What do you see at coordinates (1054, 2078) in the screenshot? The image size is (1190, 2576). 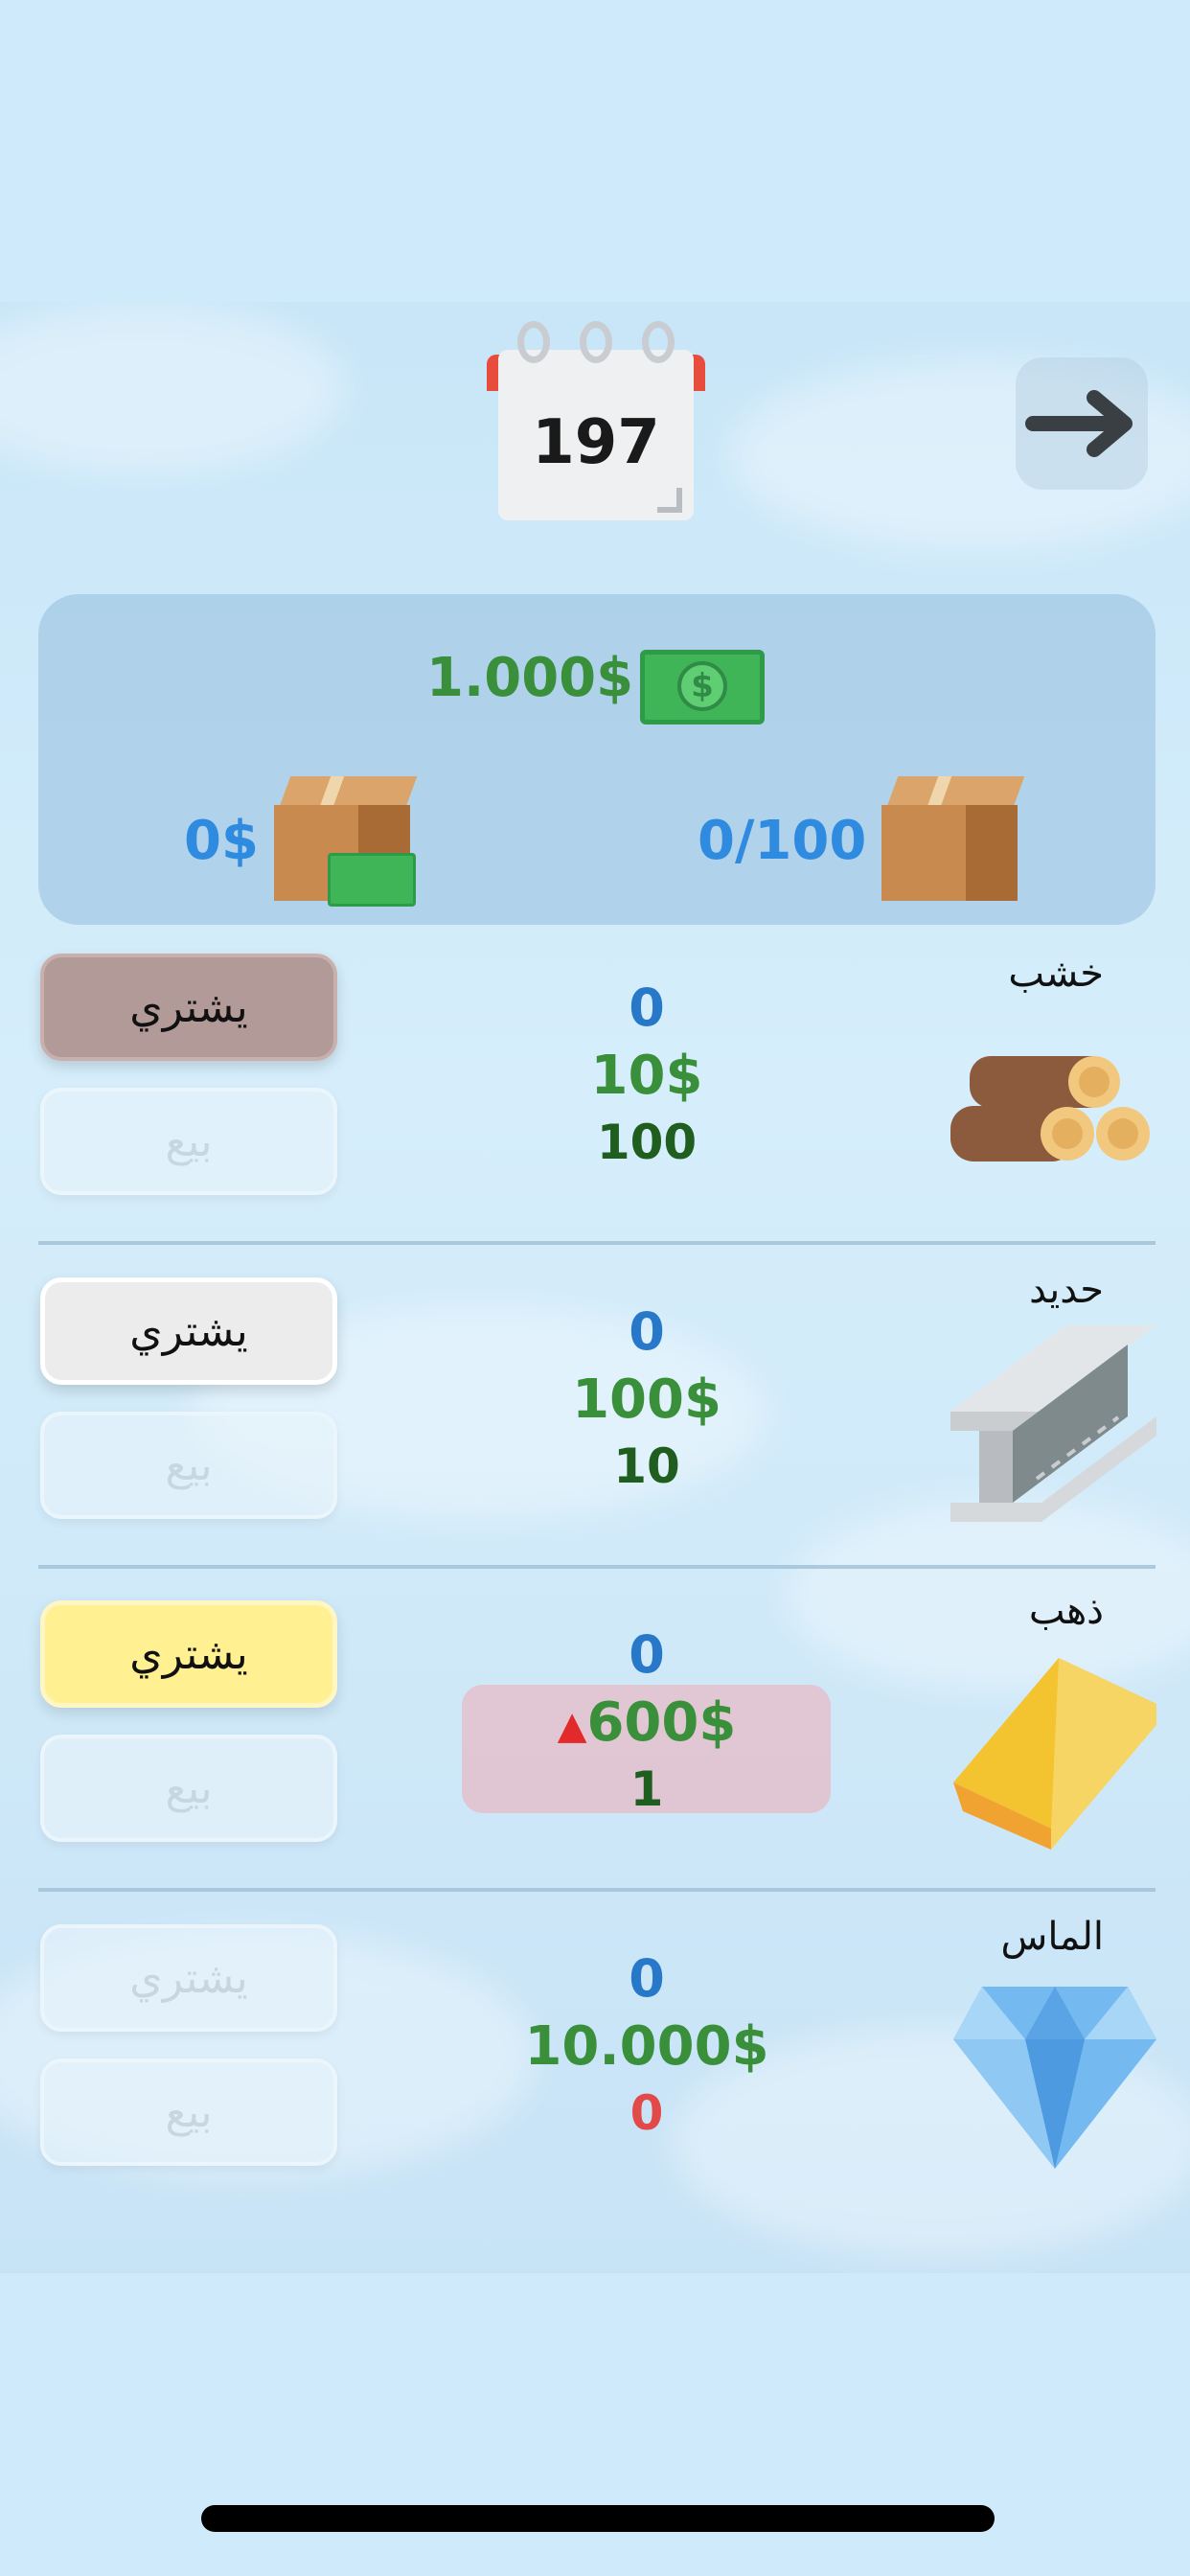 I see `diamond-icon` at bounding box center [1054, 2078].